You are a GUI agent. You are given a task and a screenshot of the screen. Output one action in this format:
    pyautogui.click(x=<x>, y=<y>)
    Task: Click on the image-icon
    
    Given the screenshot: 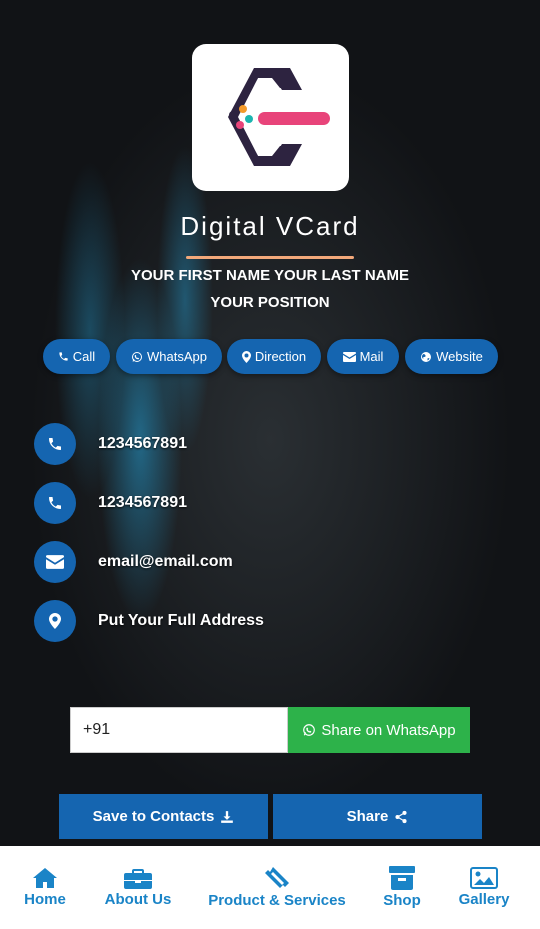 What is the action you would take?
    pyautogui.click(x=484, y=878)
    